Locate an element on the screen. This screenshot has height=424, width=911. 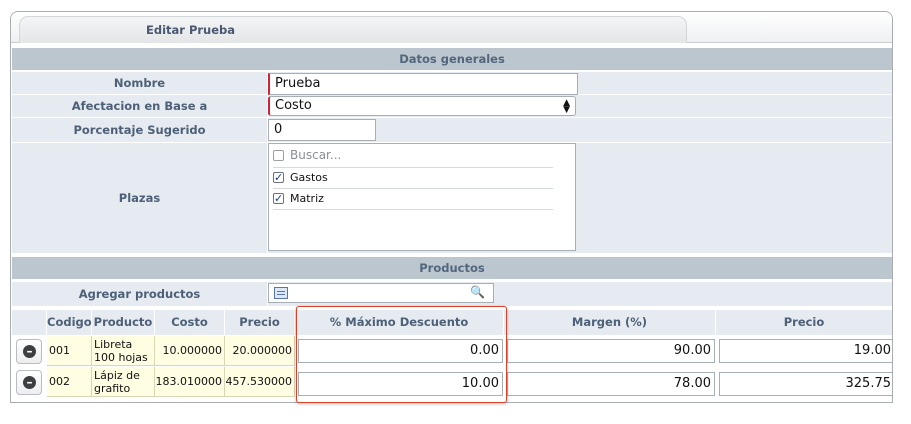
afectacion-select: Costo ▲ ▼ is located at coordinates (422, 106).